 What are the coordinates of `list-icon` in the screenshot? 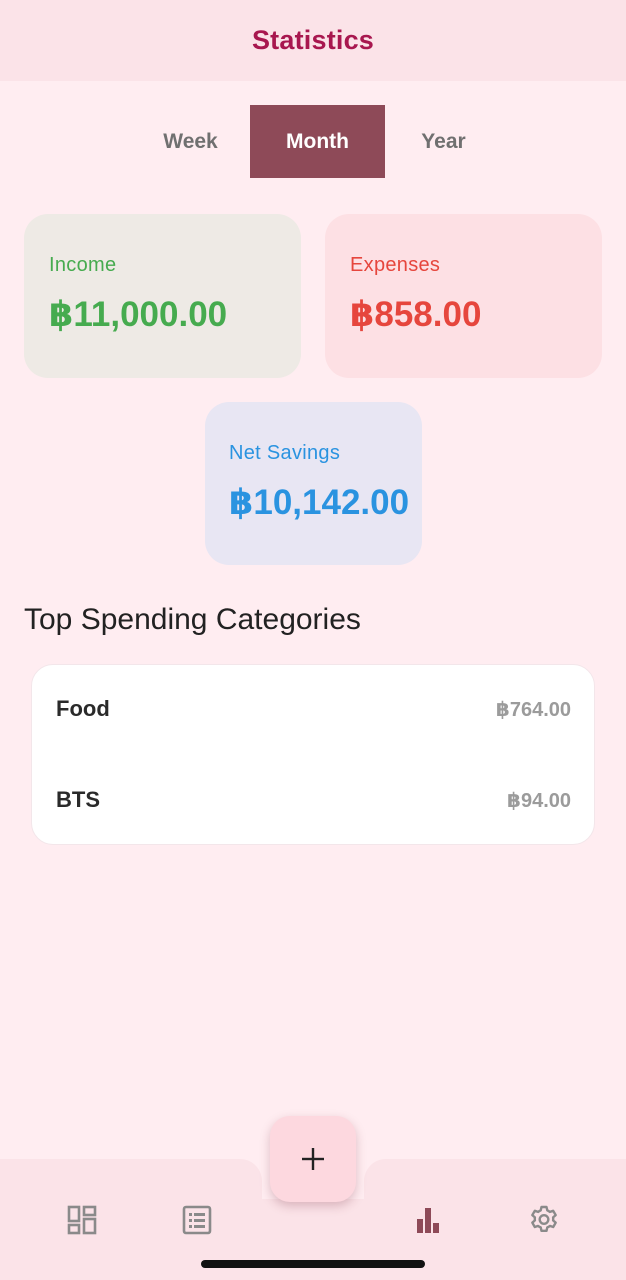 It's located at (197, 1220).